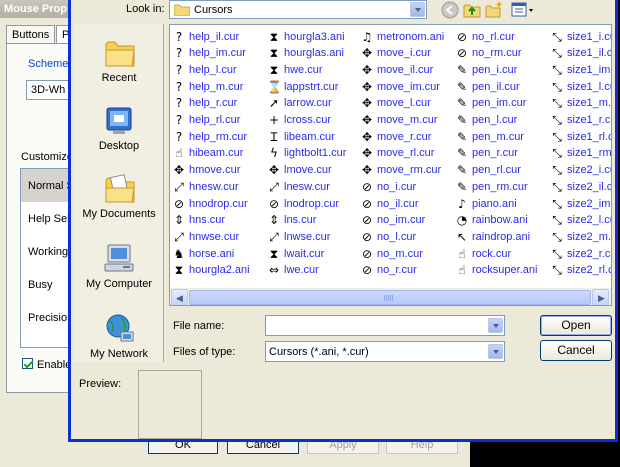 This screenshot has width=620, height=467. What do you see at coordinates (299, 103) in the screenshot?
I see `file-item: ➚ larrow.cur` at bounding box center [299, 103].